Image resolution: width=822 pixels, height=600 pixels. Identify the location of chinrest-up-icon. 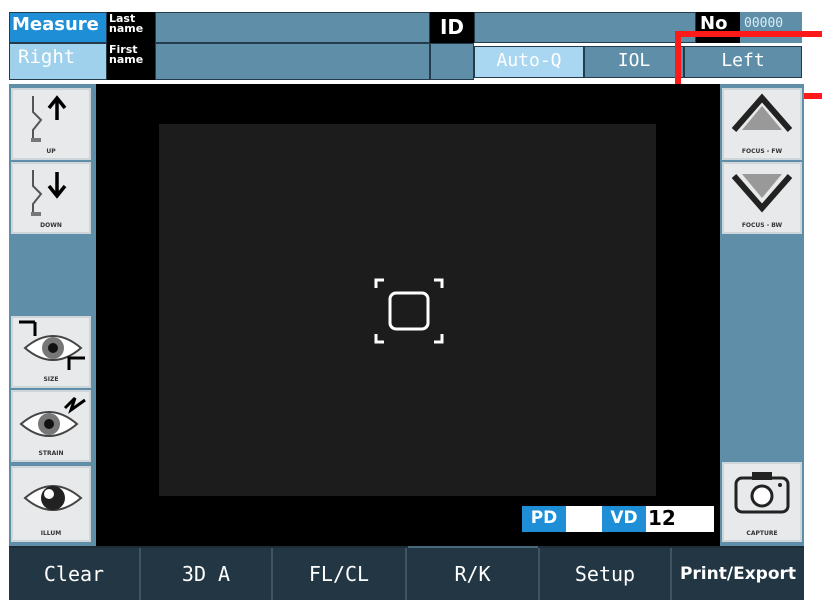
(49, 118).